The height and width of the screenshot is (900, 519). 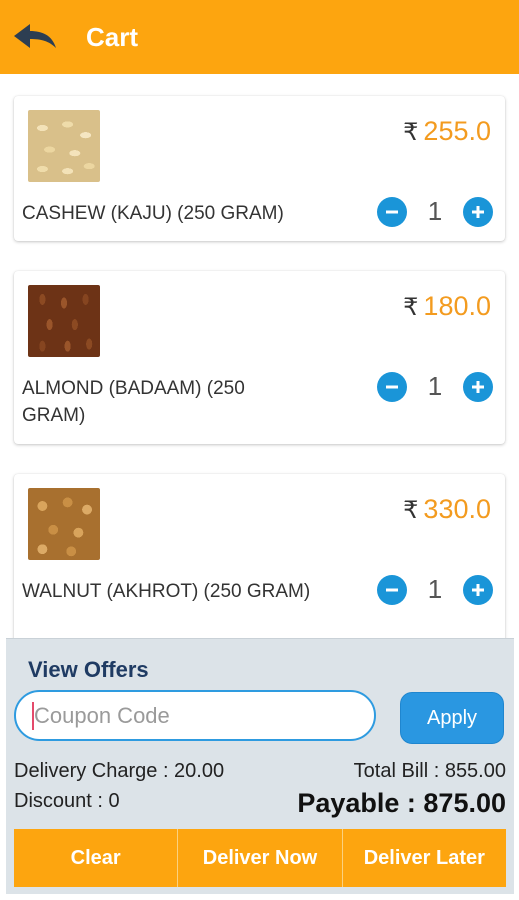 I want to click on back-button, so click(x=35, y=37).